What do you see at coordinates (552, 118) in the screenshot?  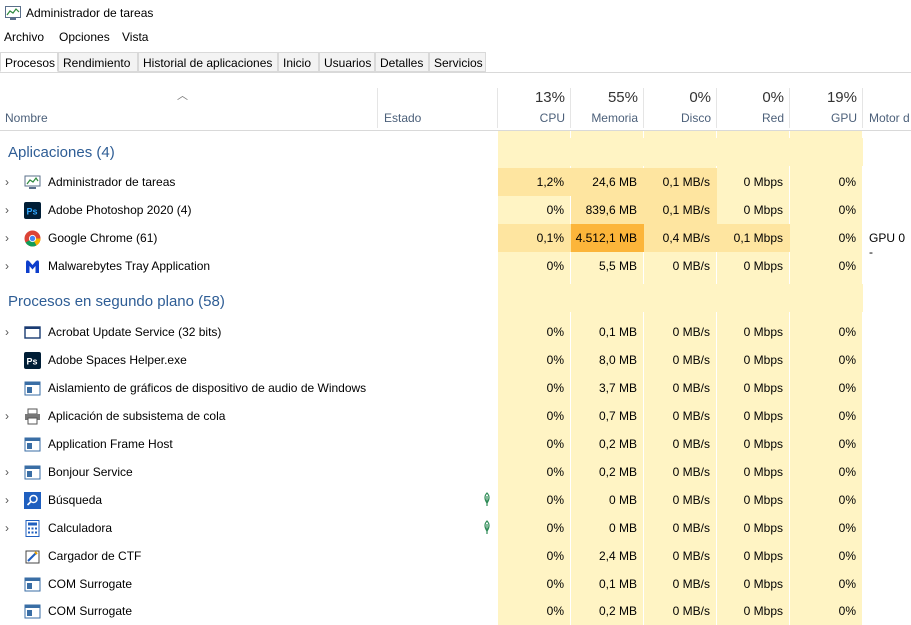 I see `header-cpu-label: CPU` at bounding box center [552, 118].